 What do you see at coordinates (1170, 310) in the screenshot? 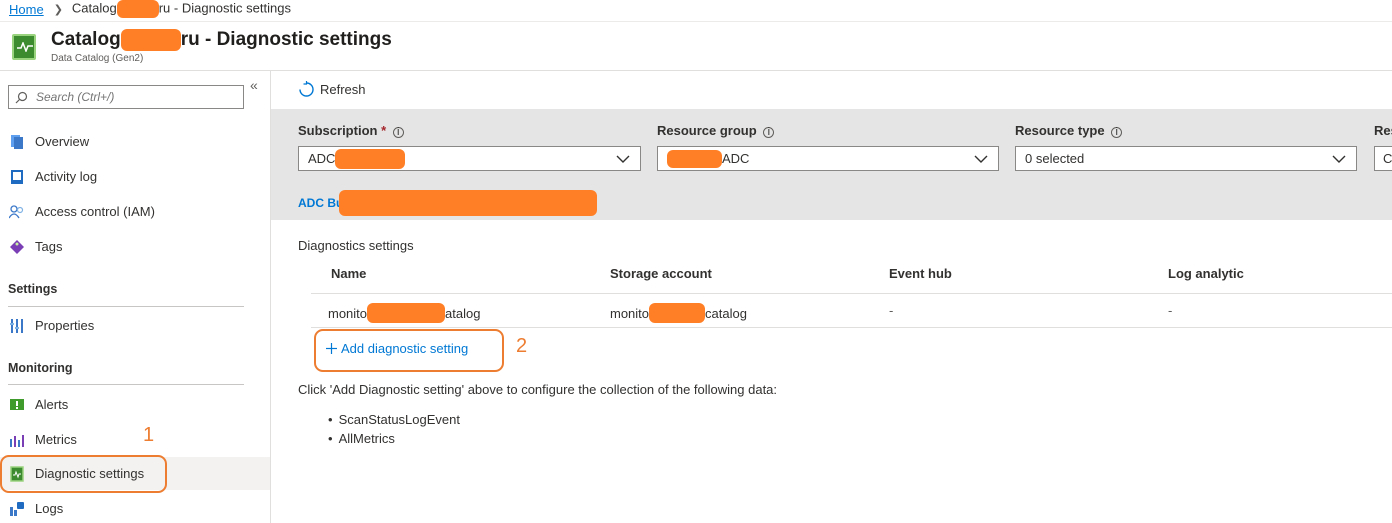
I see `table-cell-log-analytic: -` at bounding box center [1170, 310].